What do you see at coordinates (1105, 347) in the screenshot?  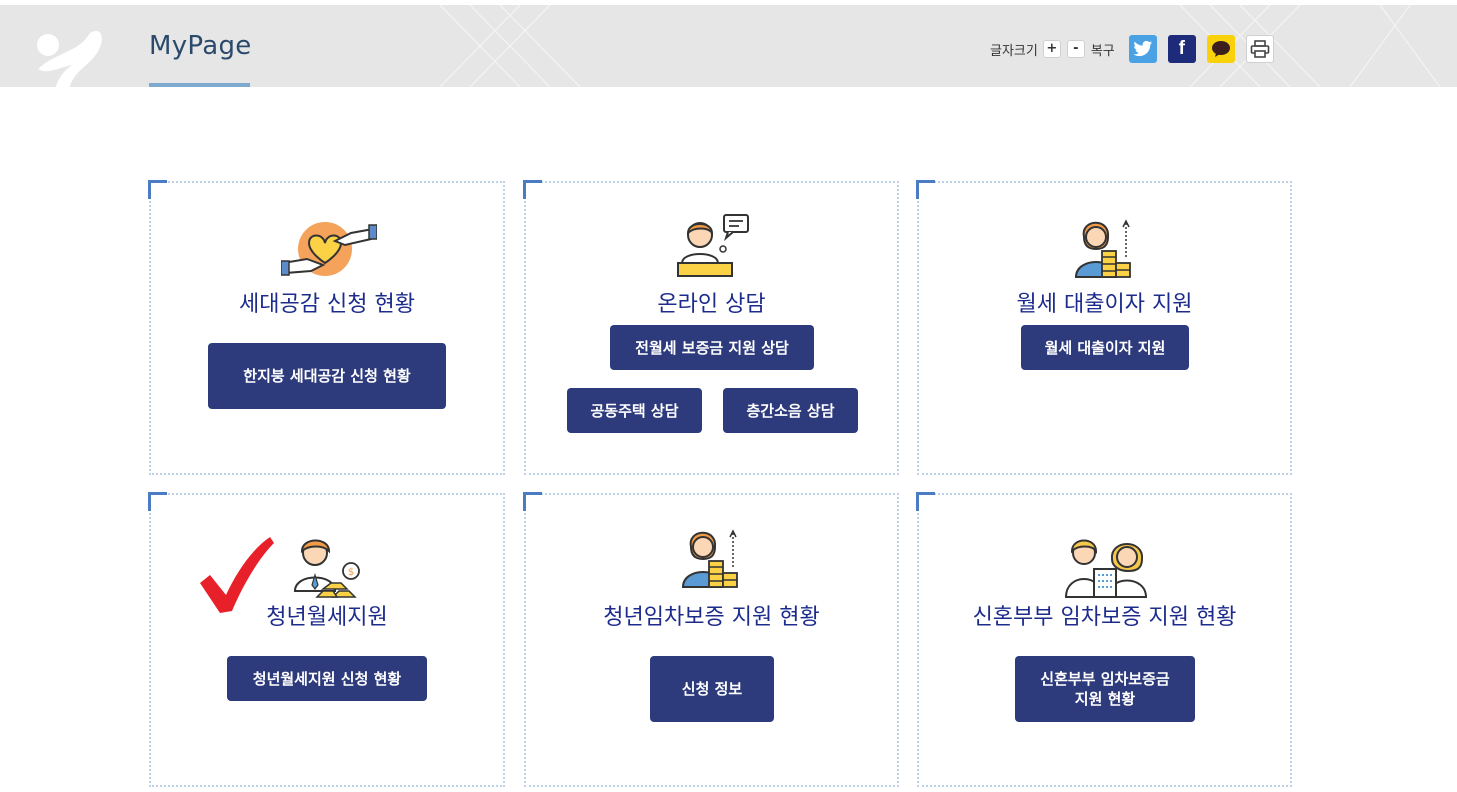 I see `rent-loan-interest-button: 월세 대출이자 지원` at bounding box center [1105, 347].